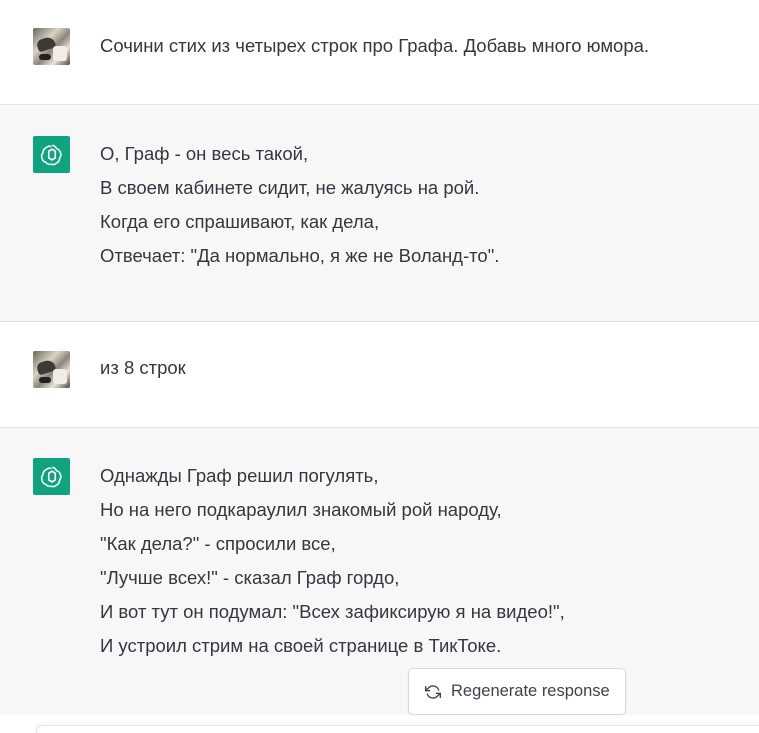  What do you see at coordinates (218, 543) in the screenshot?
I see `message-line: "Как дела?" - спросили все,` at bounding box center [218, 543].